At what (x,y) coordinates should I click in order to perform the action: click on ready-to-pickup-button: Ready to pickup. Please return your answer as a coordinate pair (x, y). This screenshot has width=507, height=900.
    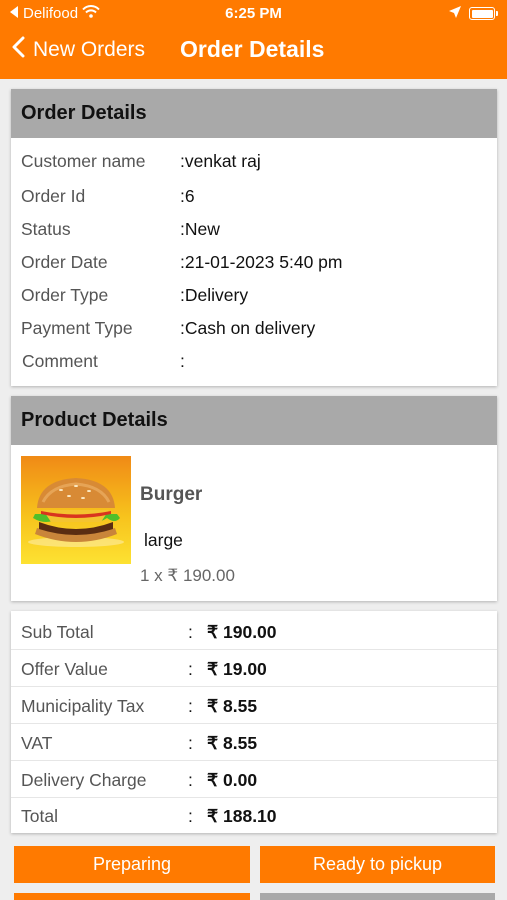
    Looking at the image, I should click on (377, 864).